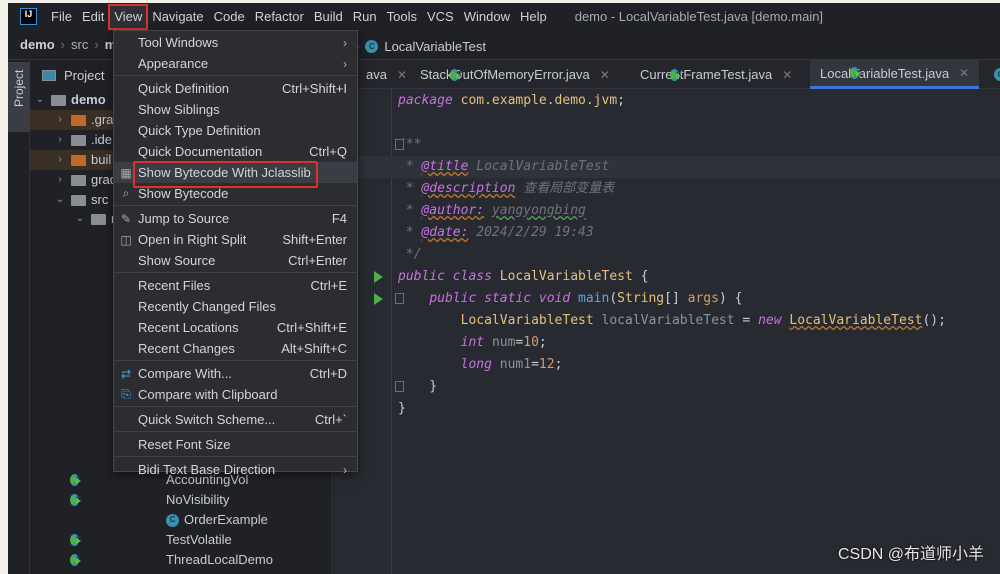 This screenshot has height=574, width=1000. I want to click on menu-item-shortcut: Ctrl+Enter, so click(317, 260).